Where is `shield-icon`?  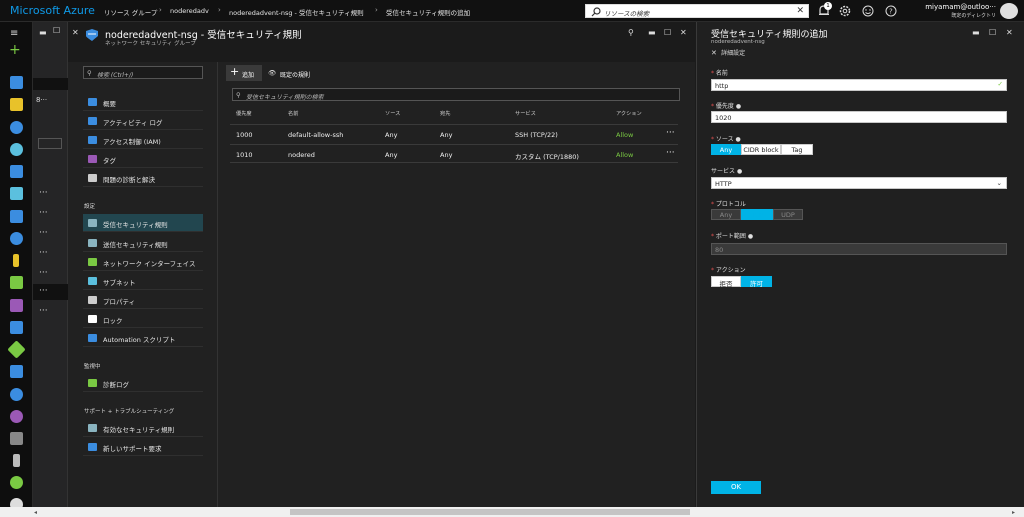
shield-icon is located at coordinates (16, 282).